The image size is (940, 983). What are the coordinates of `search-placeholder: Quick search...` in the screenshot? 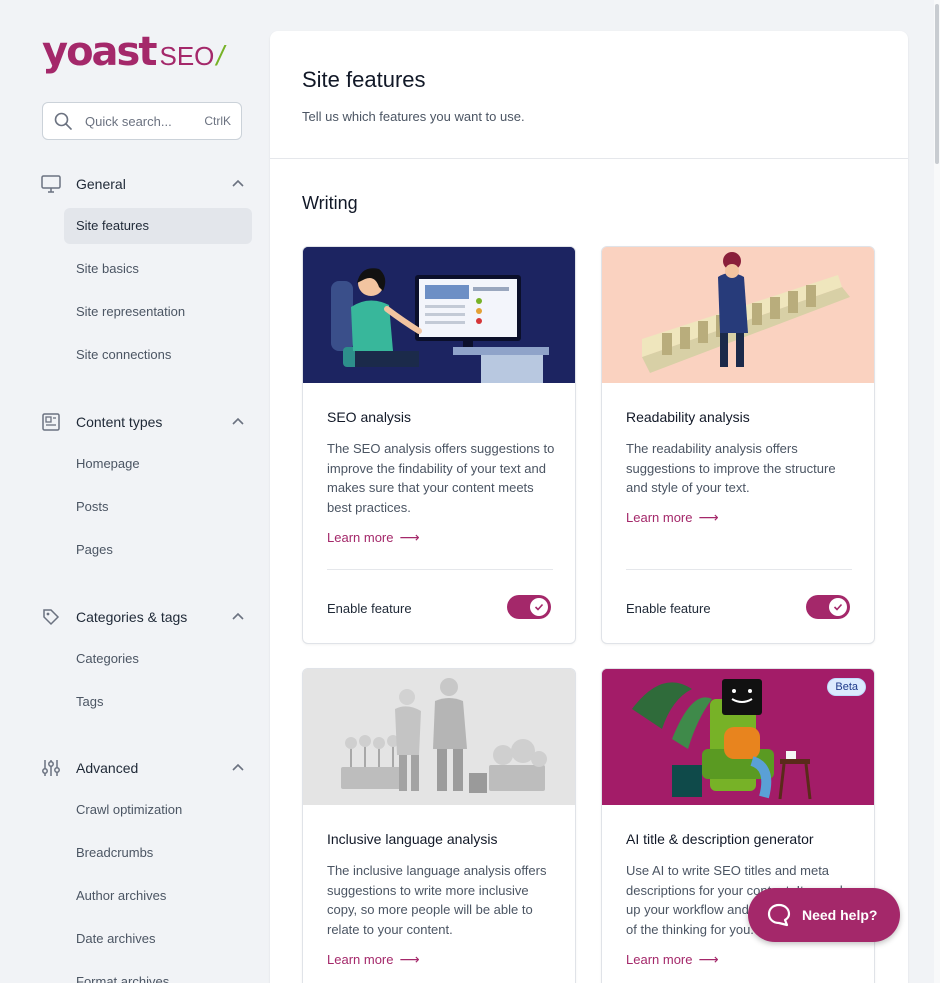 It's located at (128, 121).